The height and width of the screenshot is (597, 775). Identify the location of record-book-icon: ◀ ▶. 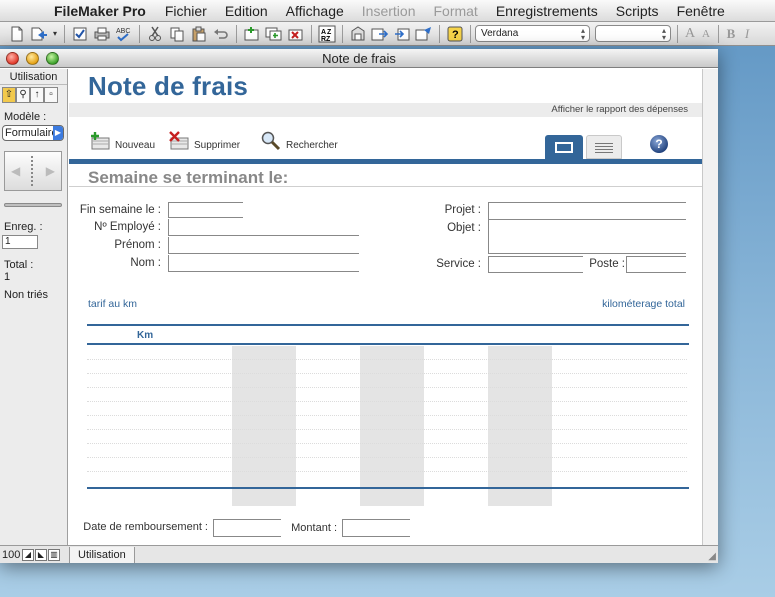
(33, 171).